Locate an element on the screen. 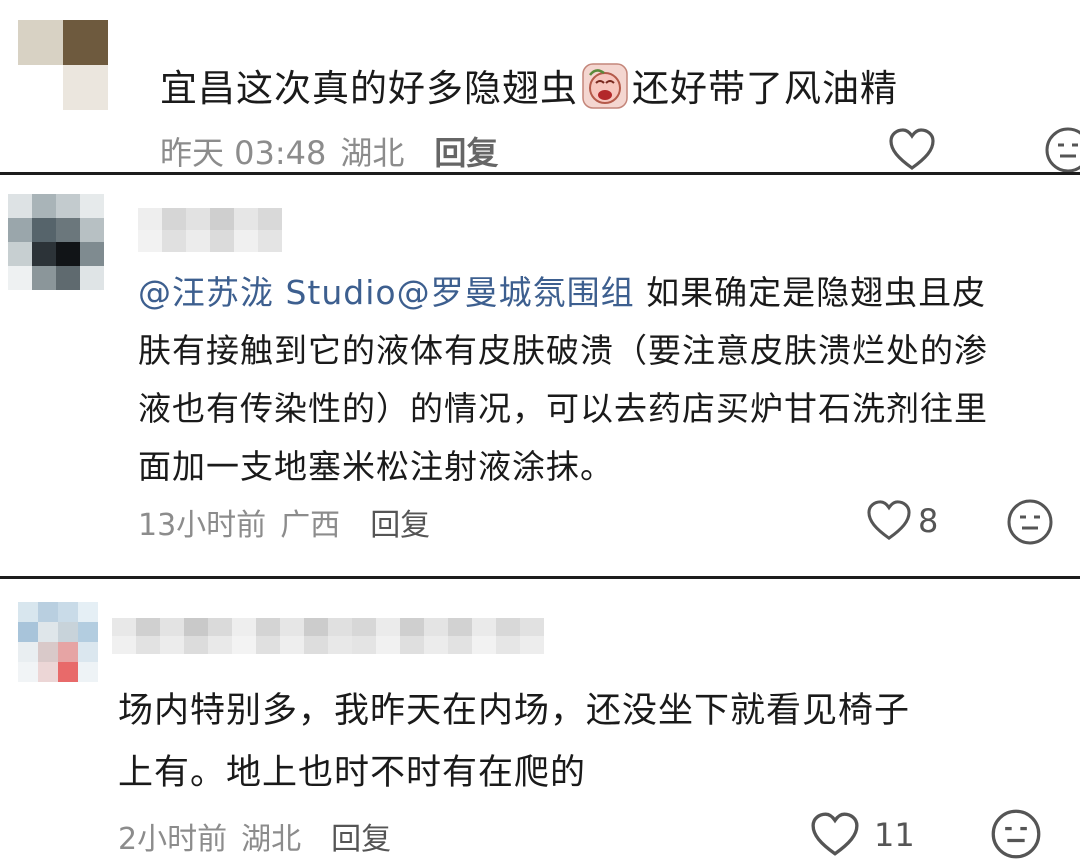 The image size is (1080, 859). comment-line: @汪苏泷 Studio@罗曼城氛围组 如果确定是隐翅虫且皮 is located at coordinates (562, 292).